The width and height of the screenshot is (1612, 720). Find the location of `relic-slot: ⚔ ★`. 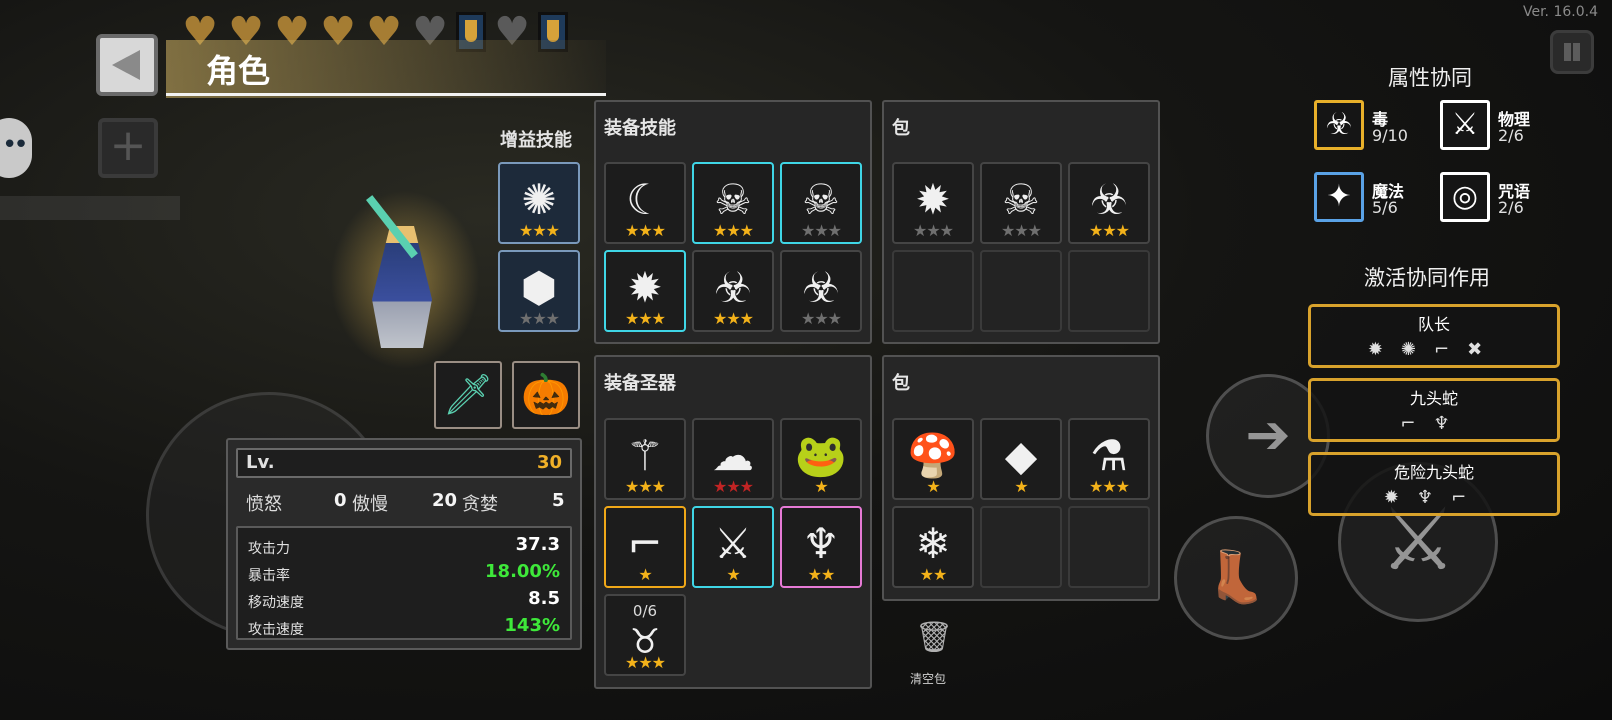

relic-slot: ⚔ ★ is located at coordinates (733, 547).